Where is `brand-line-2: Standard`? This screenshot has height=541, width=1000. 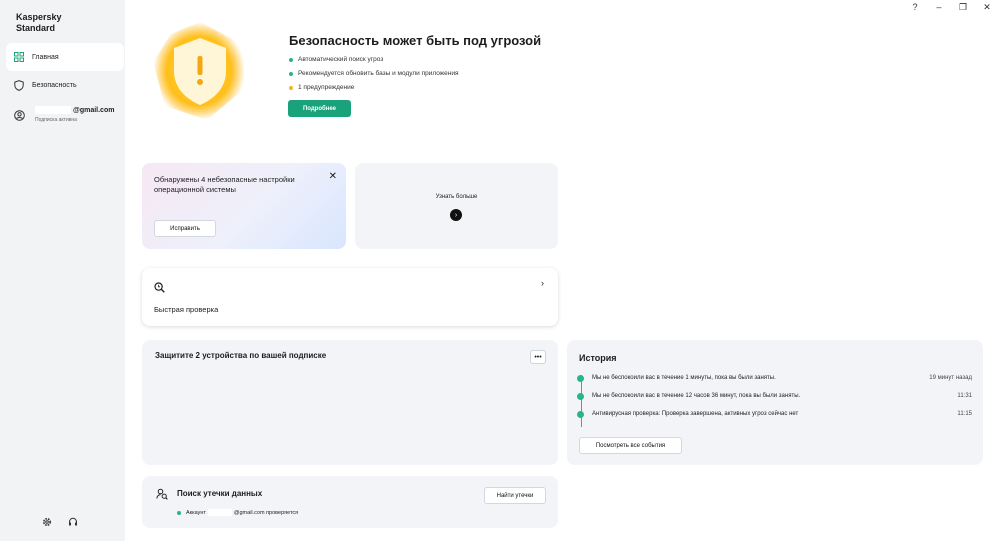 brand-line-2: Standard is located at coordinates (36, 28).